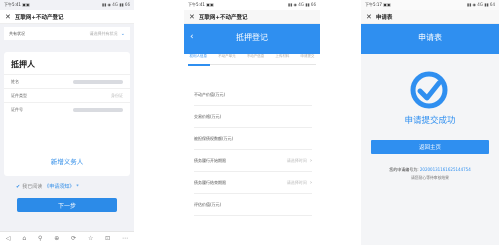 This screenshot has height=245, width=499. What do you see at coordinates (23, 64) in the screenshot?
I see `mortgagor-title: 抵押人` at bounding box center [23, 64].